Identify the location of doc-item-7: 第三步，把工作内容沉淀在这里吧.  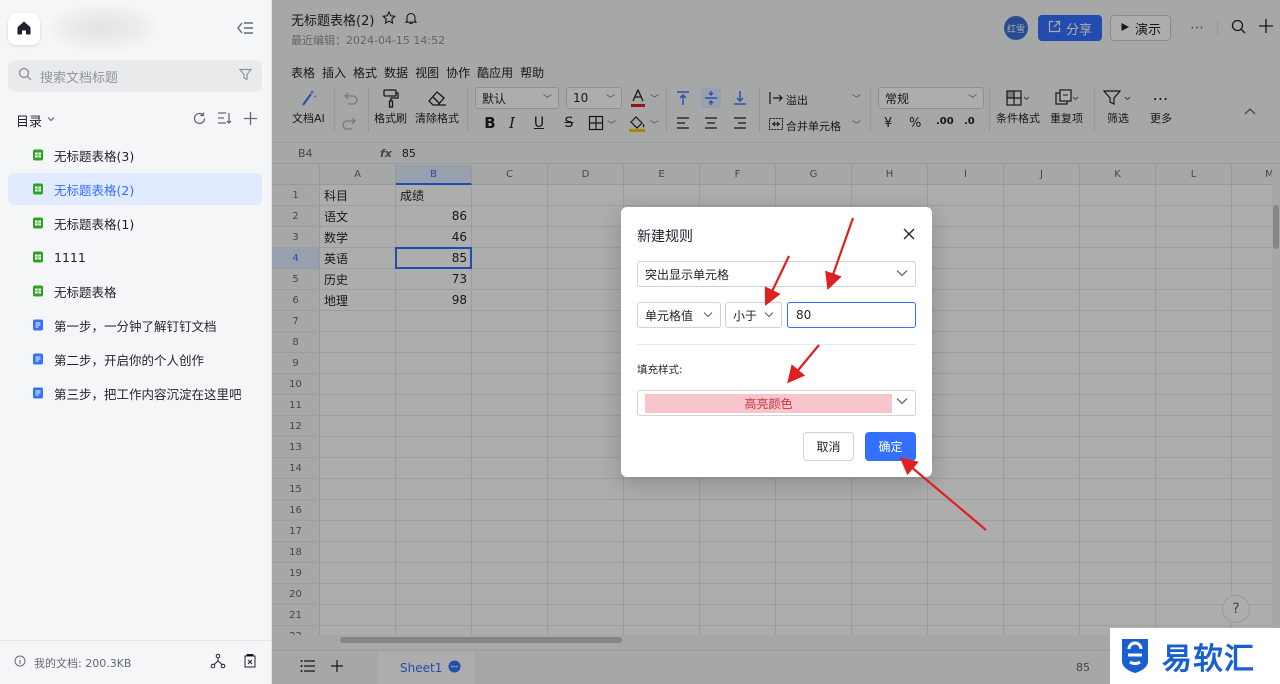
(135, 393).